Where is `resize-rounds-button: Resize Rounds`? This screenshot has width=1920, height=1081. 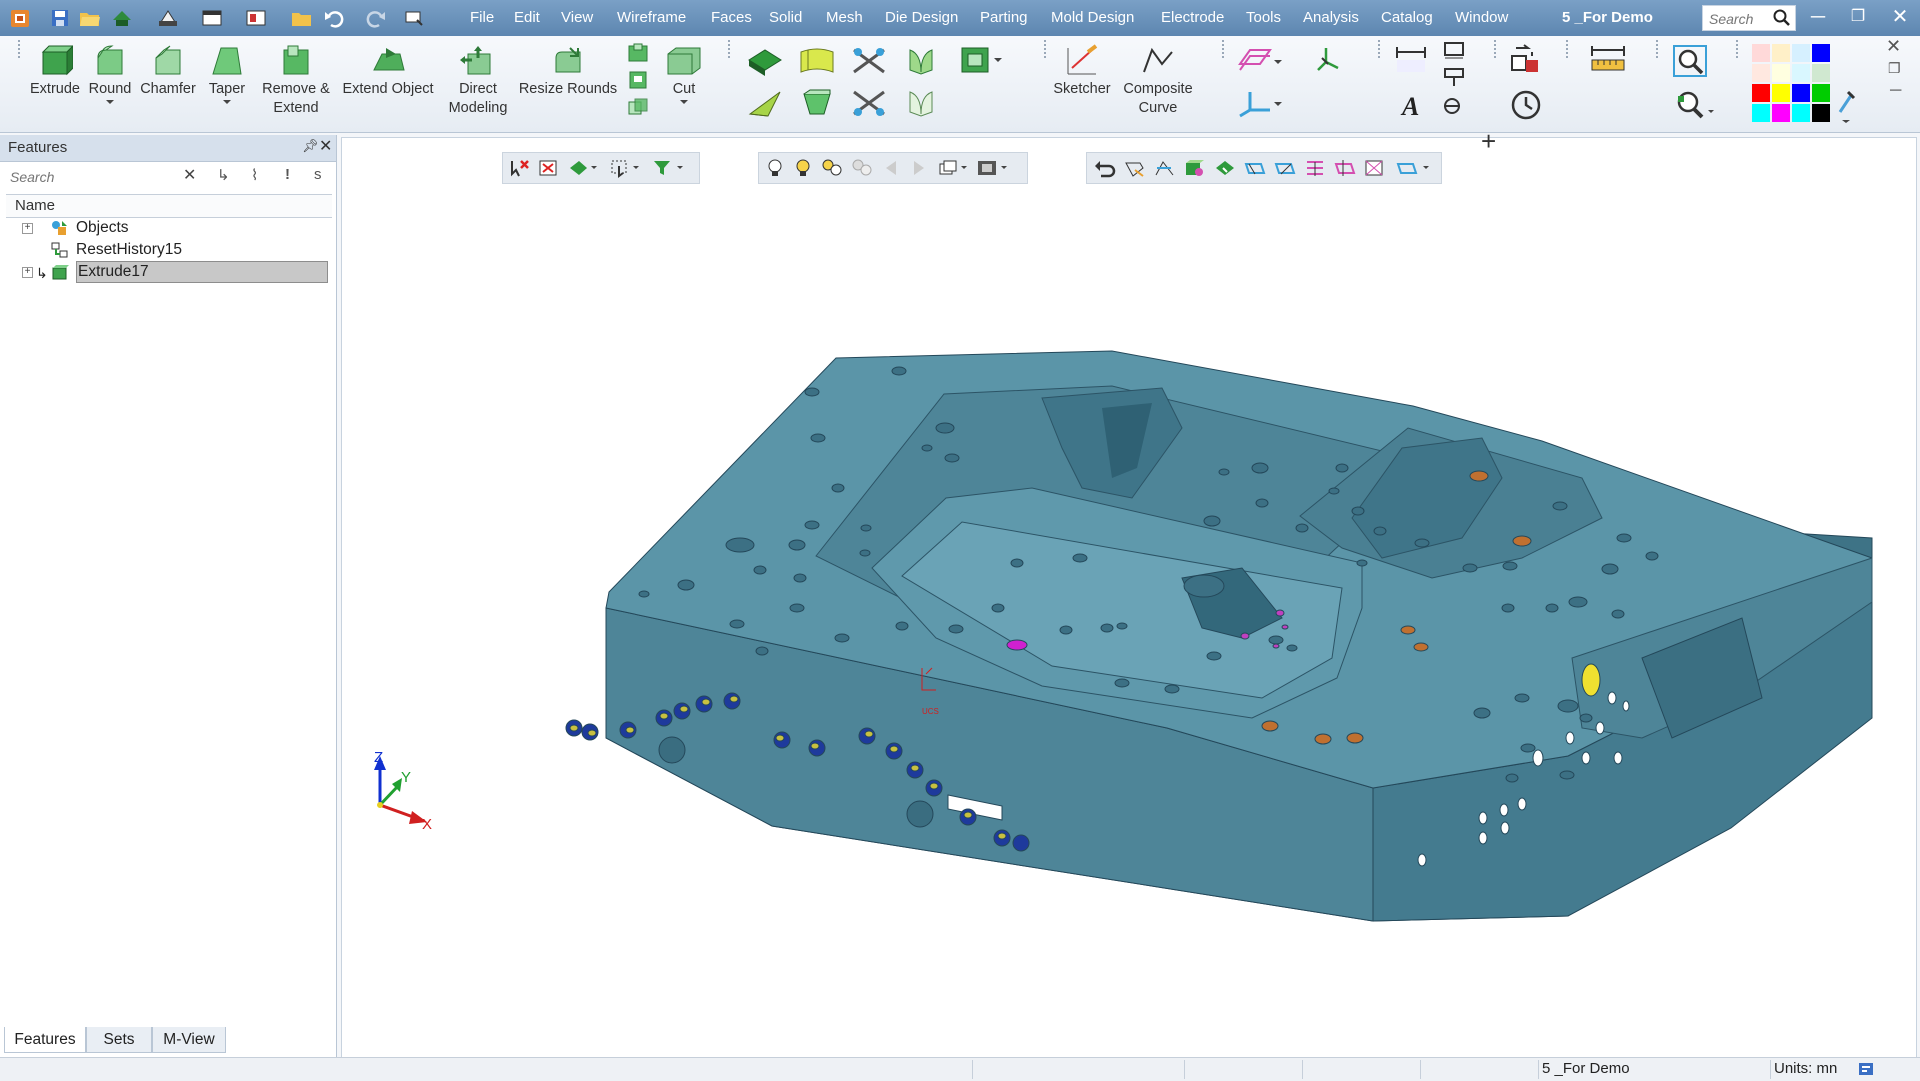
resize-rounds-button: Resize Rounds is located at coordinates (568, 69).